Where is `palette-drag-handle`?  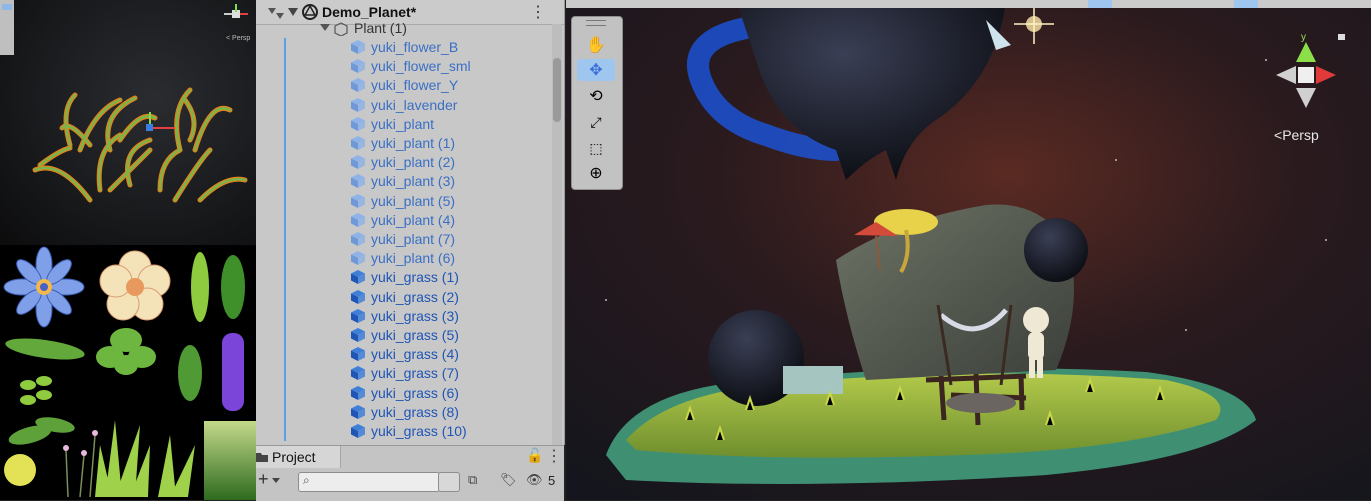 palette-drag-handle is located at coordinates (596, 23).